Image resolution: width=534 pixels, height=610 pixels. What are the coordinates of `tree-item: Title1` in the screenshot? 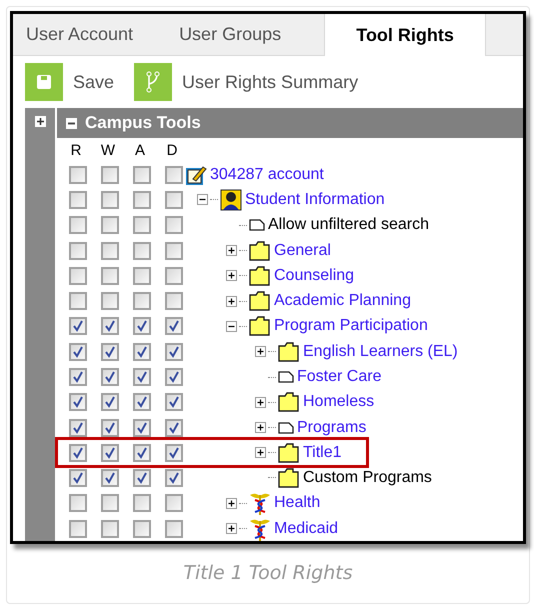 It's located at (322, 452).